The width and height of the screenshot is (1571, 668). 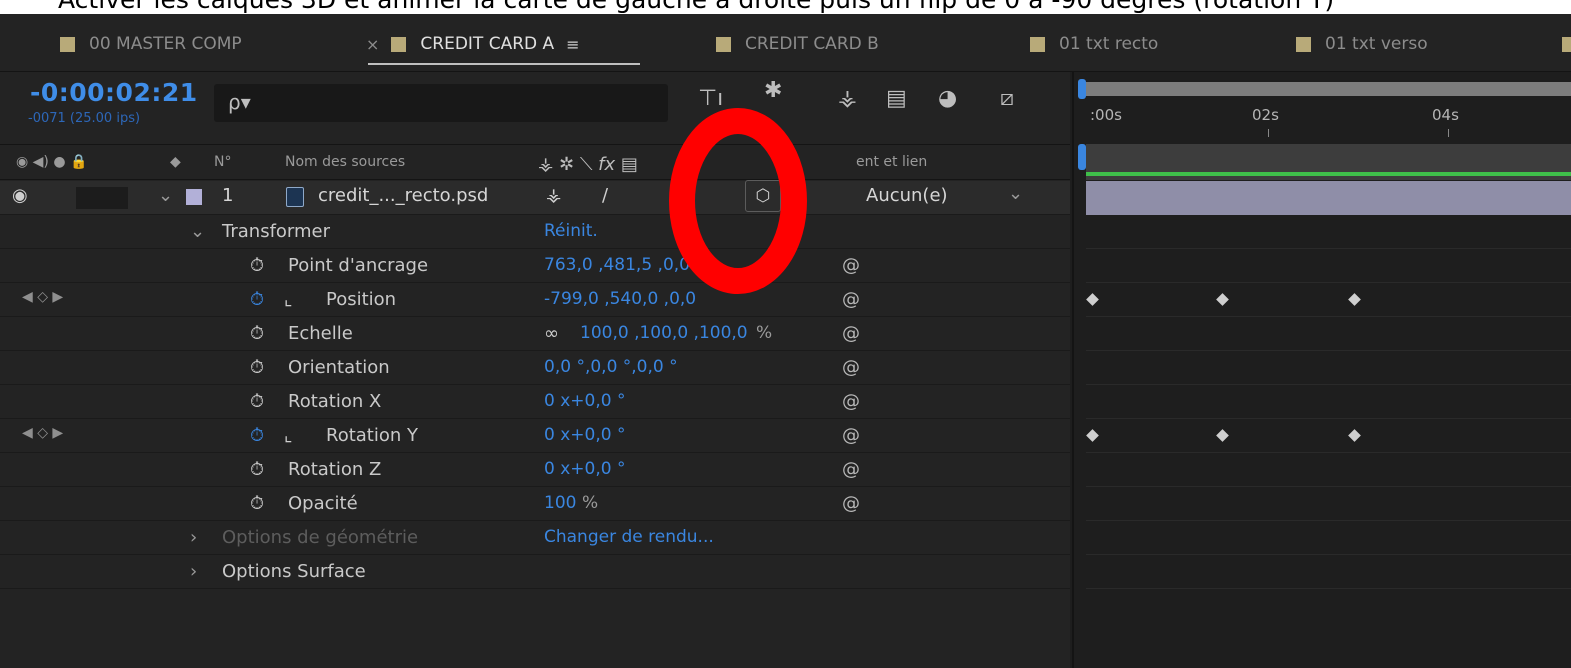 I want to click on property-name: Opacité, so click(x=323, y=503).